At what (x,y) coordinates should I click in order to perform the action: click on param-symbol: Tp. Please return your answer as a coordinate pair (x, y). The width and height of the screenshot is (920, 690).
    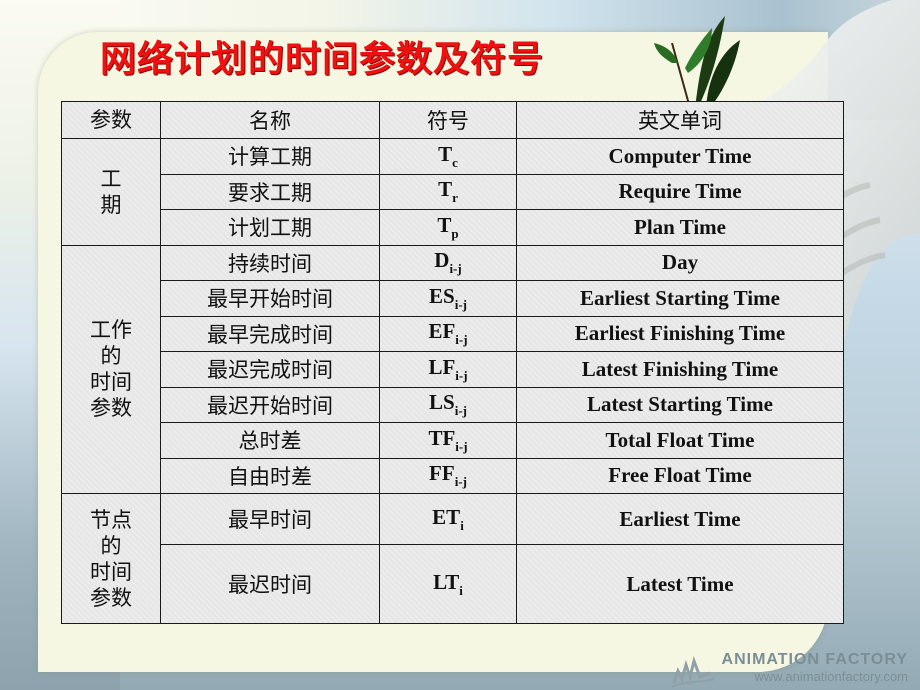
    Looking at the image, I should click on (448, 227).